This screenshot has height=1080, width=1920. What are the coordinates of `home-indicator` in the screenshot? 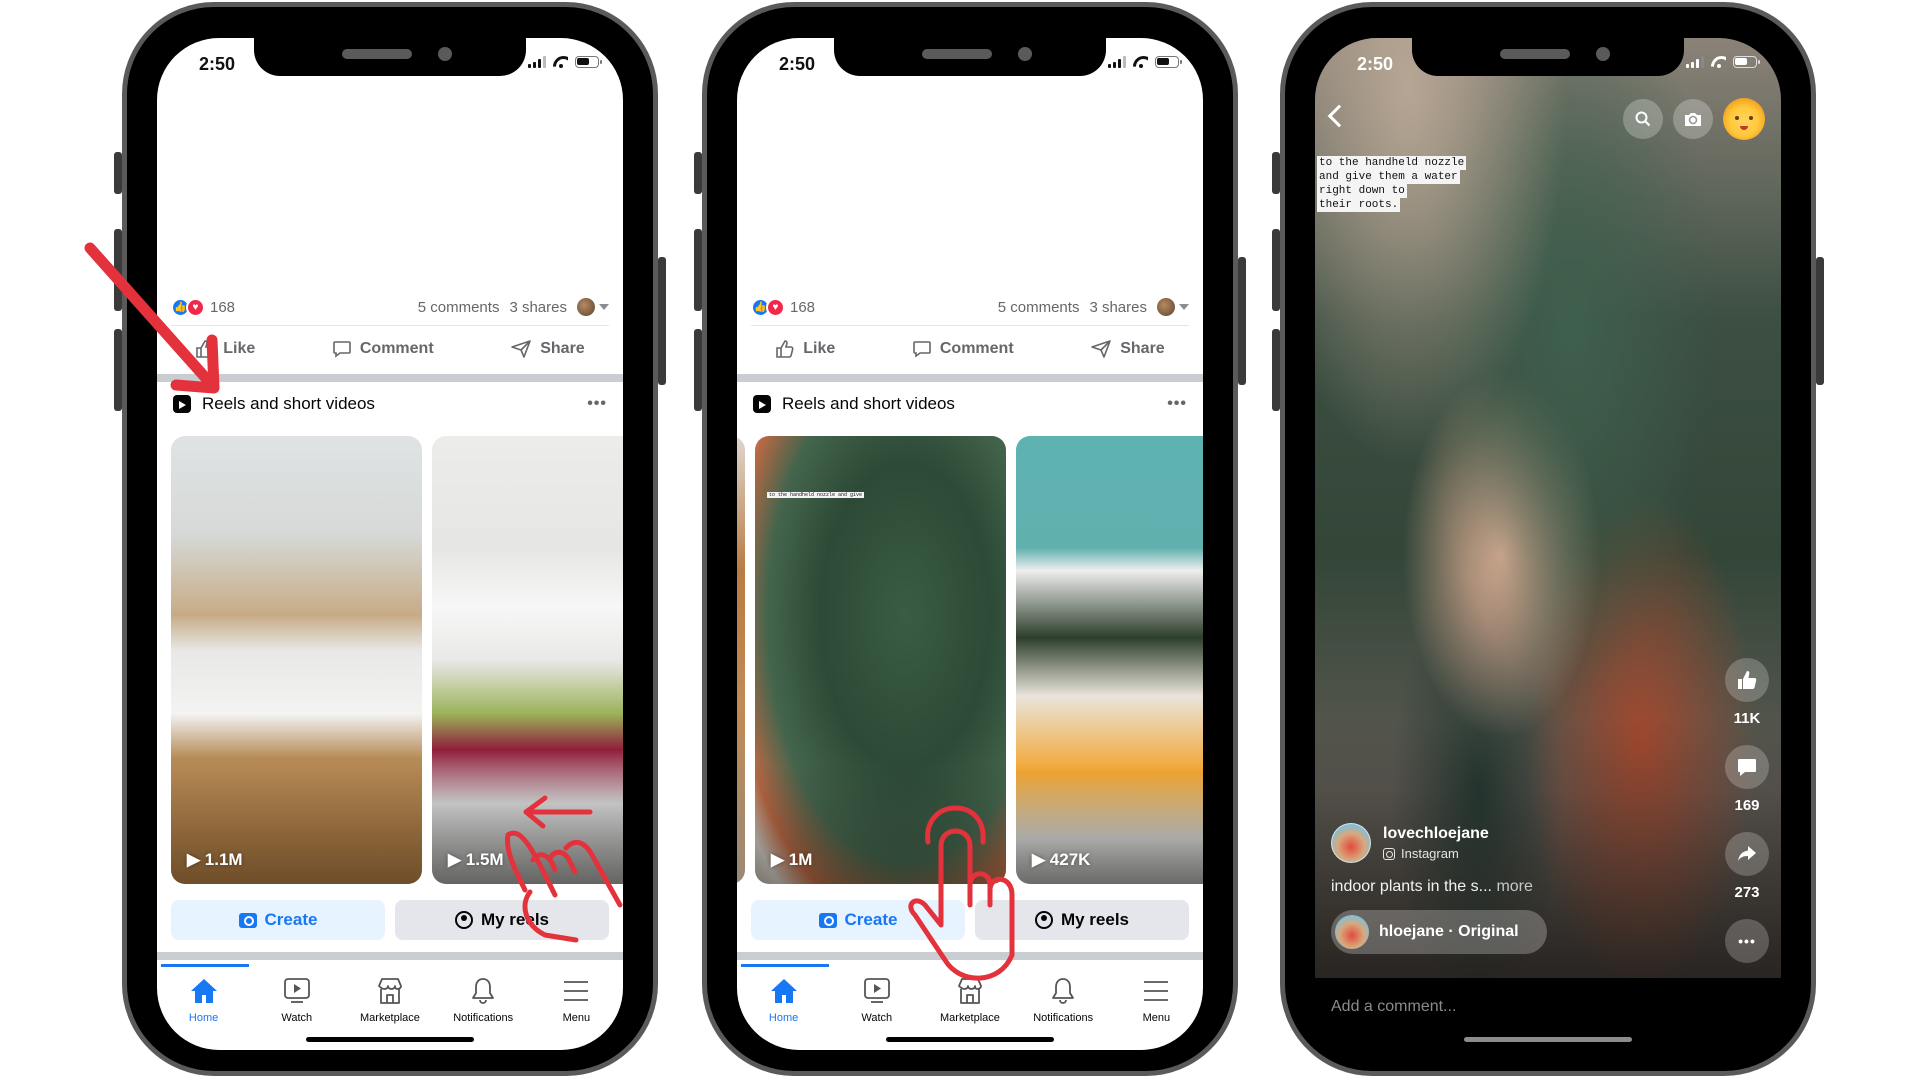 It's located at (970, 1039).